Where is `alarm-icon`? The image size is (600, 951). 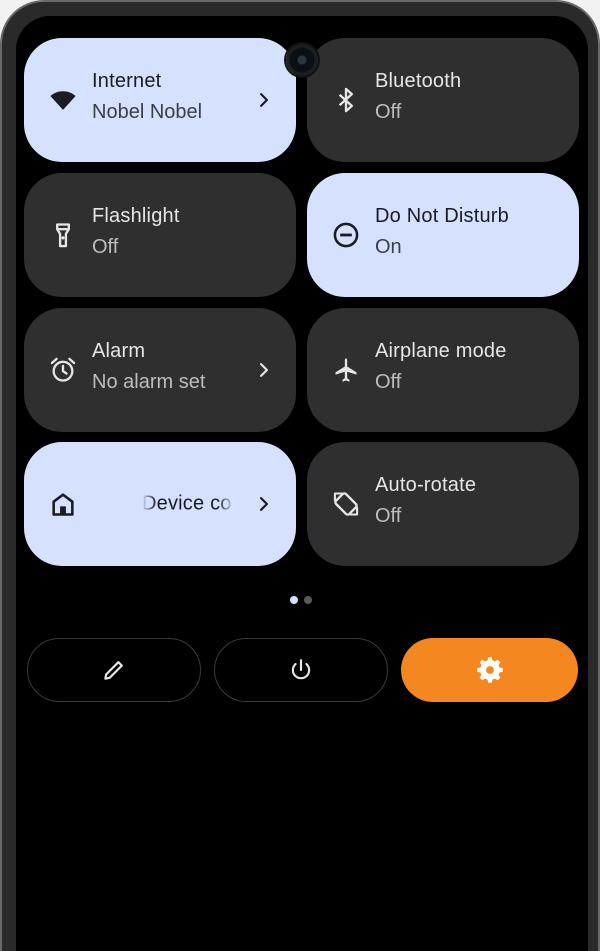
alarm-icon is located at coordinates (63, 370).